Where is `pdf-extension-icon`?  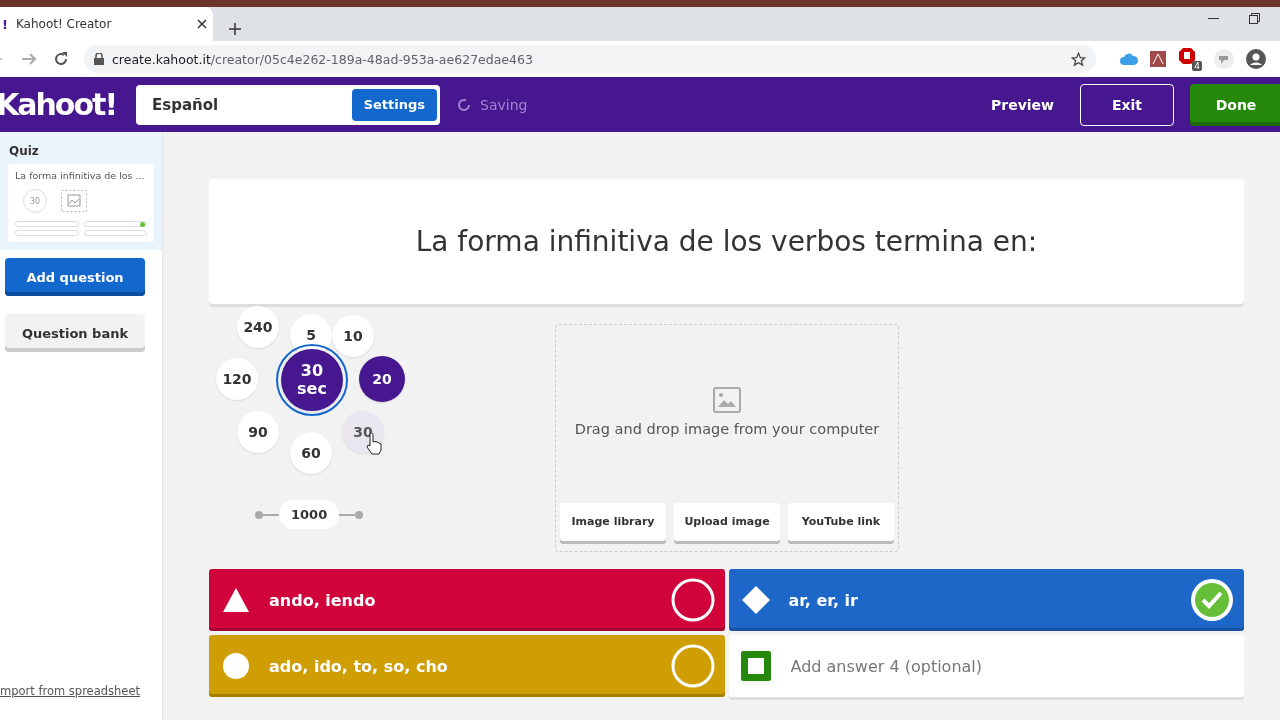
pdf-extension-icon is located at coordinates (1158, 59).